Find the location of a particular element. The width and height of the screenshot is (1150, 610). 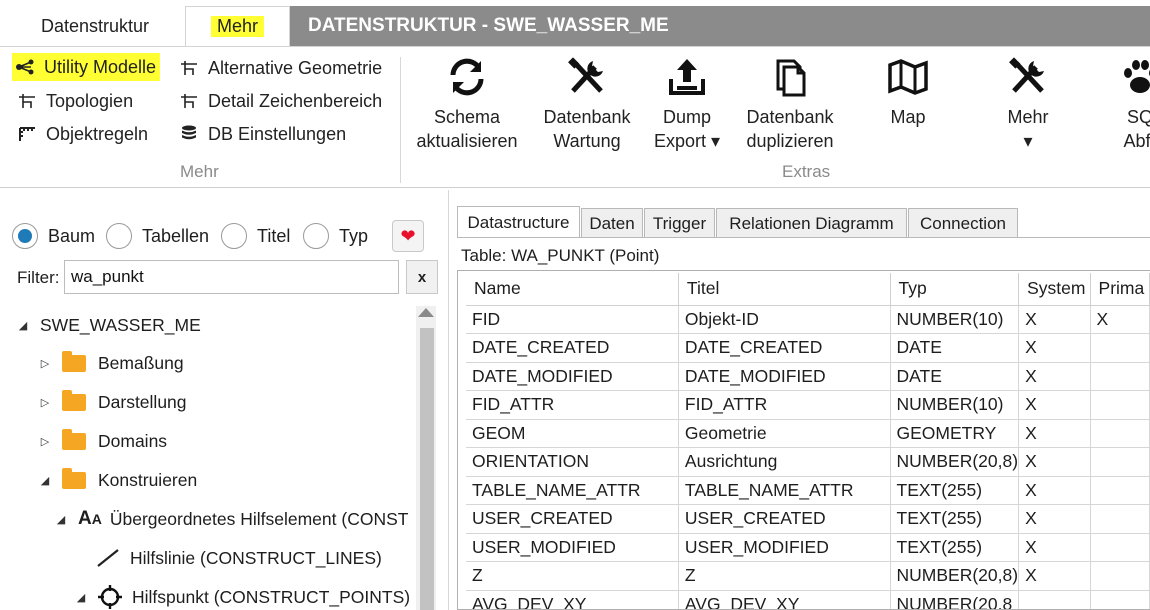

dump-export-button: Dump Export ▾ is located at coordinates (687, 104).